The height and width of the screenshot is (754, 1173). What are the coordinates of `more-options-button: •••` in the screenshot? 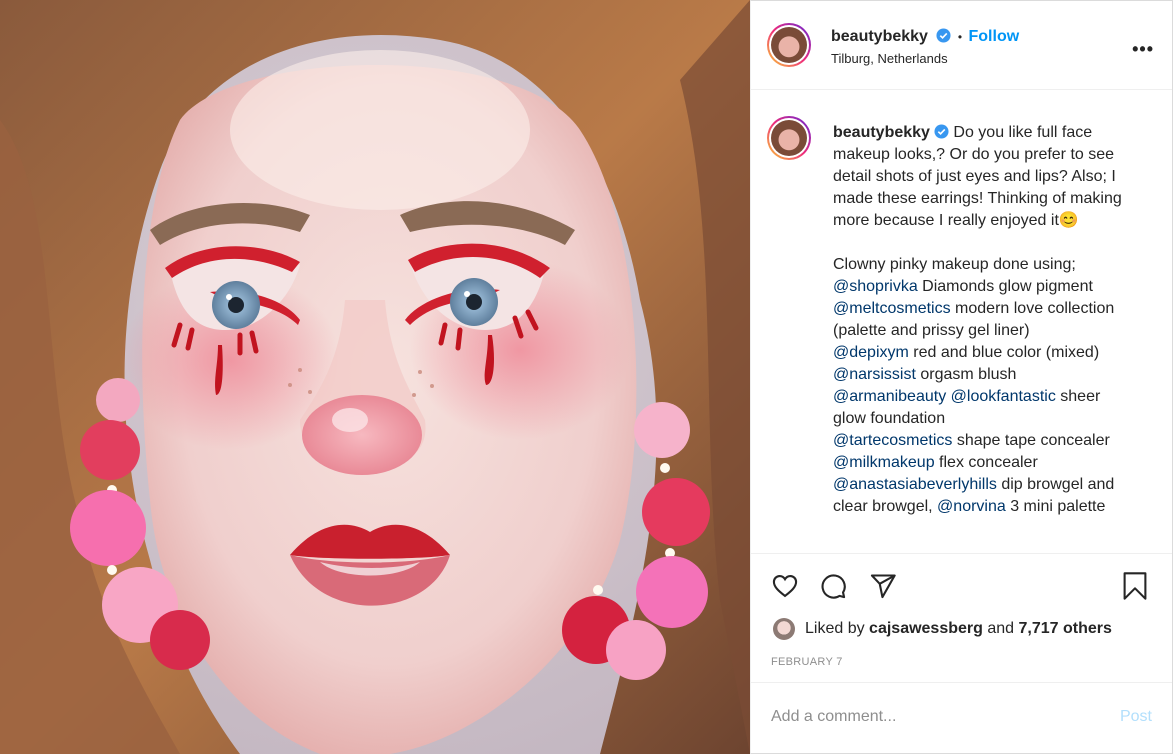 It's located at (1143, 49).